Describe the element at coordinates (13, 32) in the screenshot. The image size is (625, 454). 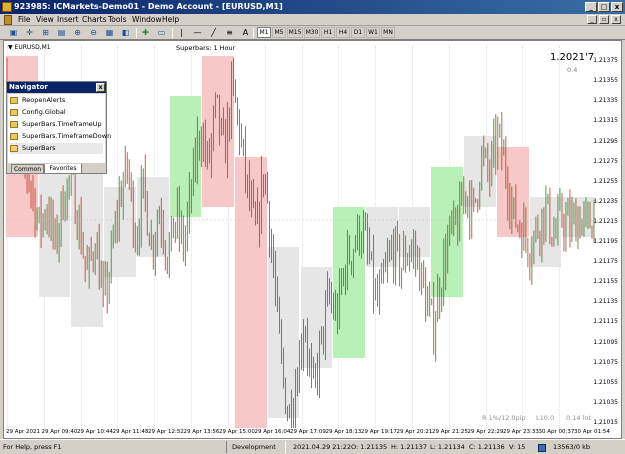
I see `new-chart-icon: ▣` at that location.